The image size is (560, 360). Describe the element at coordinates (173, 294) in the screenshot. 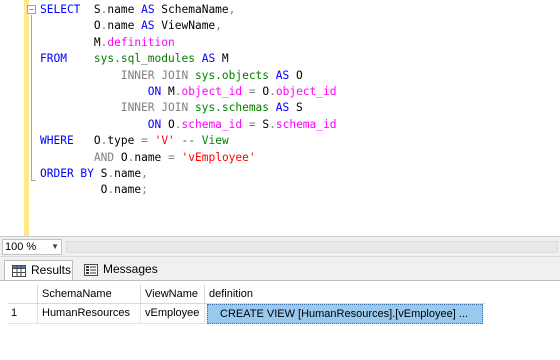

I see `column-header-viewname: ViewName` at that location.